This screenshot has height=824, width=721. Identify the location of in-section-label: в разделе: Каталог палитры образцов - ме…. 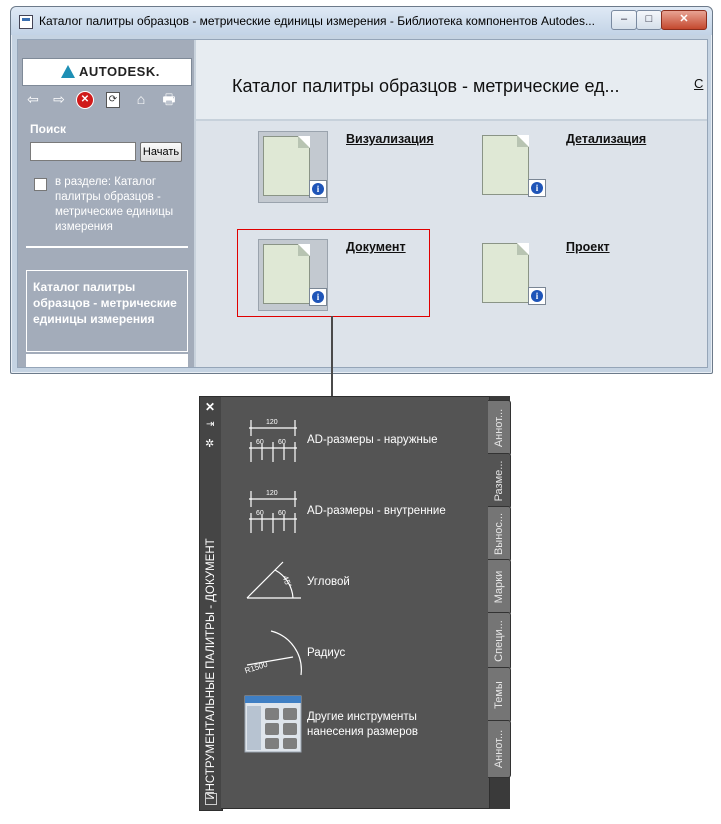
(114, 204).